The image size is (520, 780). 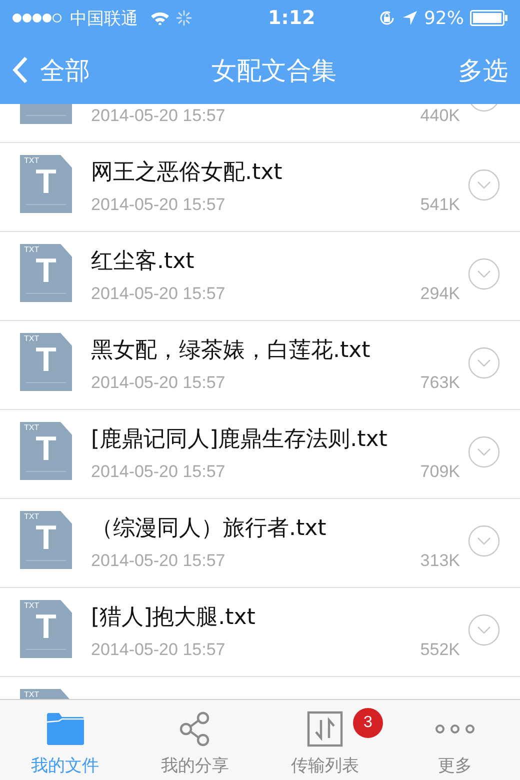 What do you see at coordinates (489, 18) in the screenshot?
I see `battery-icon` at bounding box center [489, 18].